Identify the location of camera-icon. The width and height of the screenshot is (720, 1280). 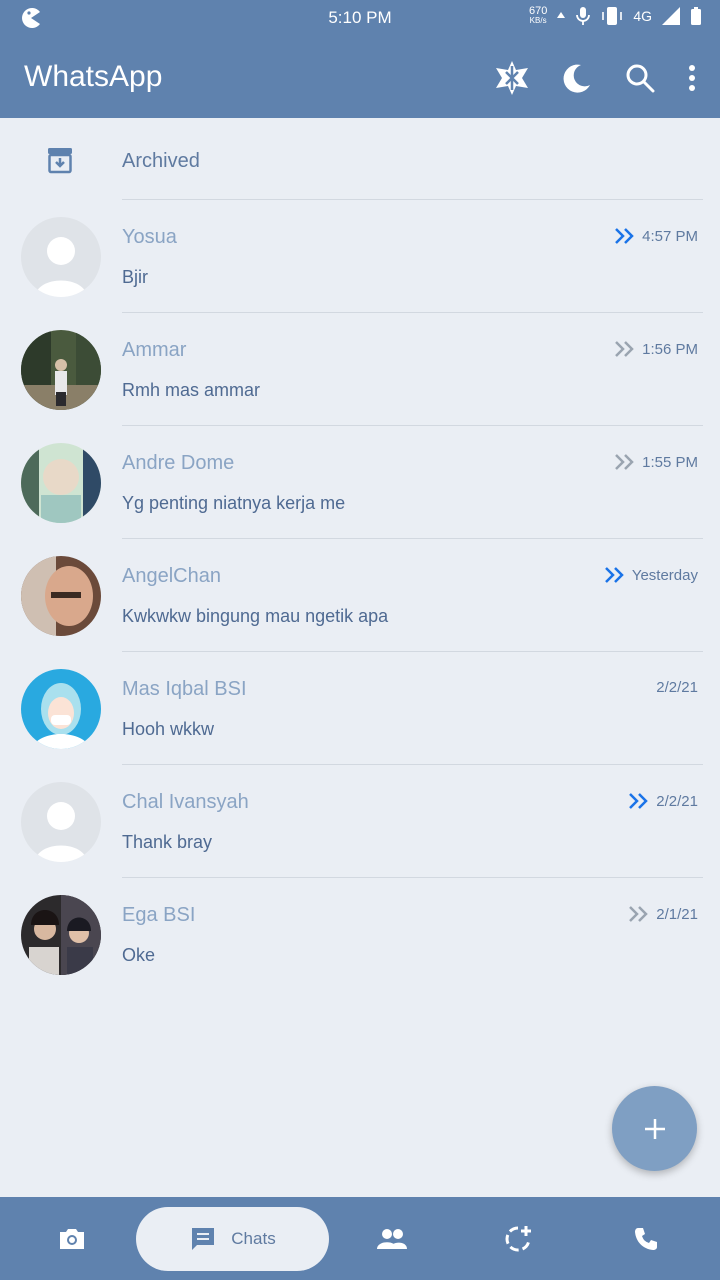
(72, 1238).